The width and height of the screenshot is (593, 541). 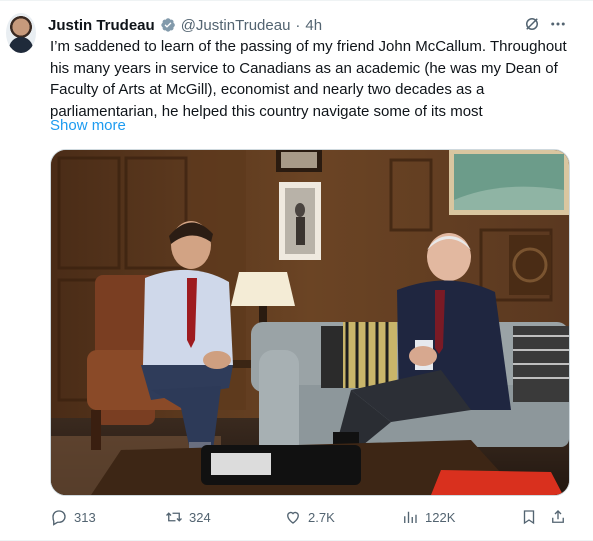 What do you see at coordinates (293, 517) in the screenshot?
I see `heart-icon` at bounding box center [293, 517].